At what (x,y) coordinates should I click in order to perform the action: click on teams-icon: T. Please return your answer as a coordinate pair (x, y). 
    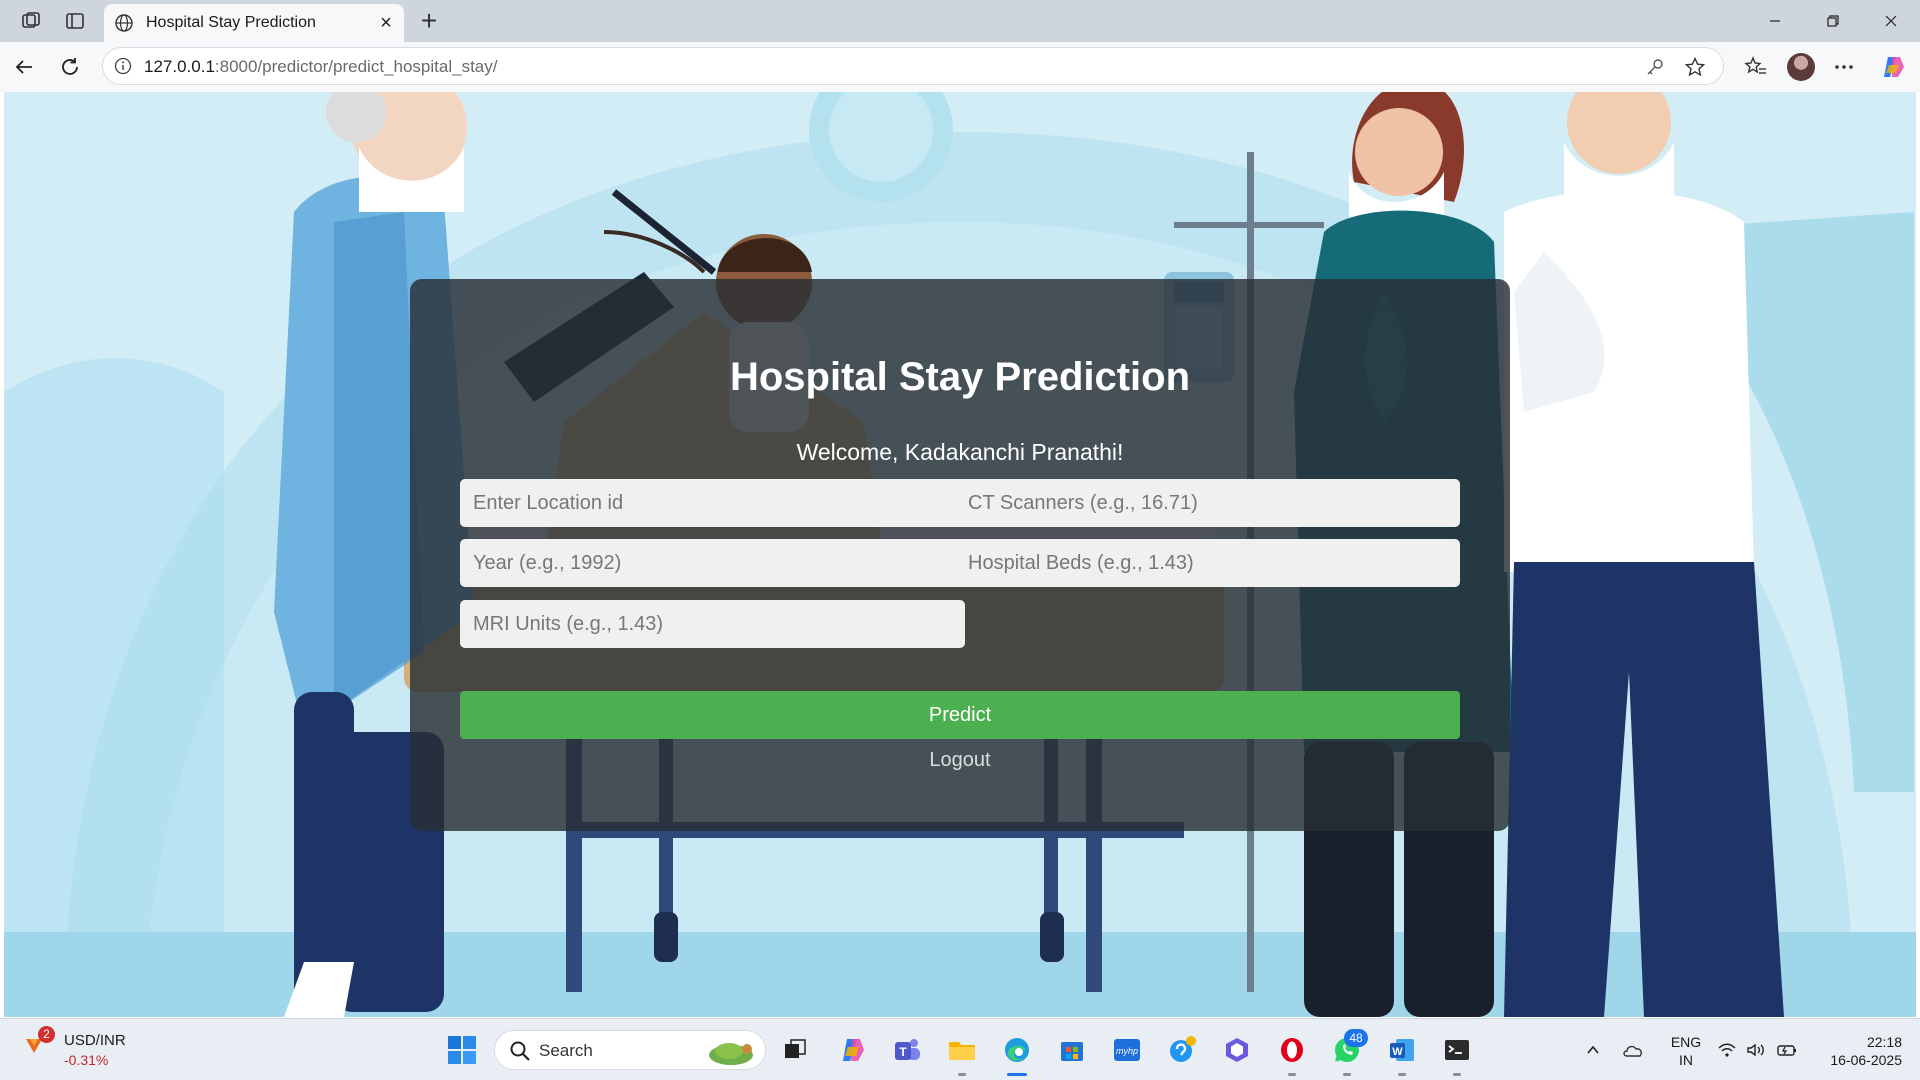
    Looking at the image, I should click on (907, 1050).